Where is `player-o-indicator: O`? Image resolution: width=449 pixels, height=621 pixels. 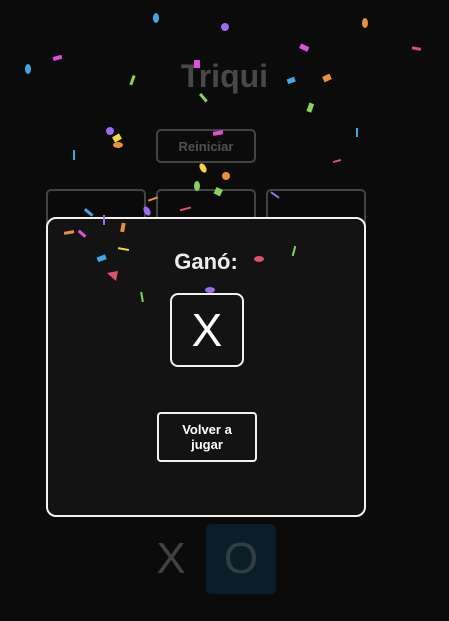 player-o-indicator: O is located at coordinates (241, 559).